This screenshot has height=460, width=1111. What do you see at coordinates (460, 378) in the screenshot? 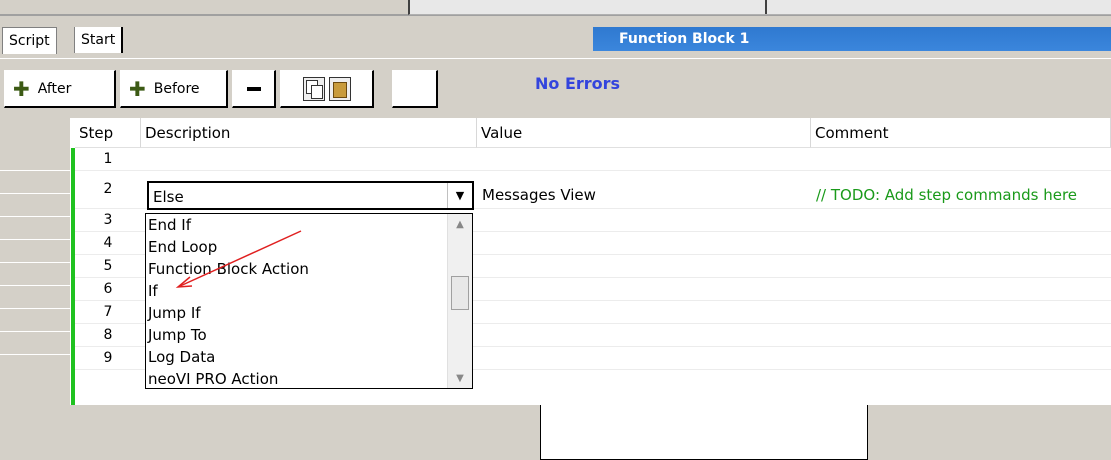
I see `scroll-down-icon: ▼` at bounding box center [460, 378].